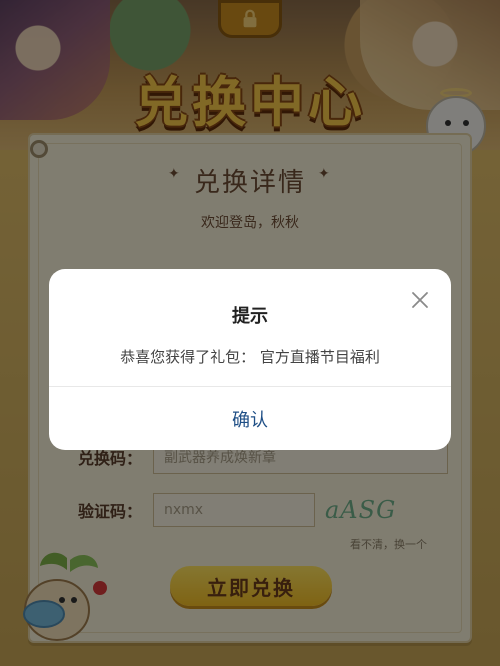 The height and width of the screenshot is (666, 500). Describe the element at coordinates (250, 418) in the screenshot. I see `confirm-button: 确认` at that location.